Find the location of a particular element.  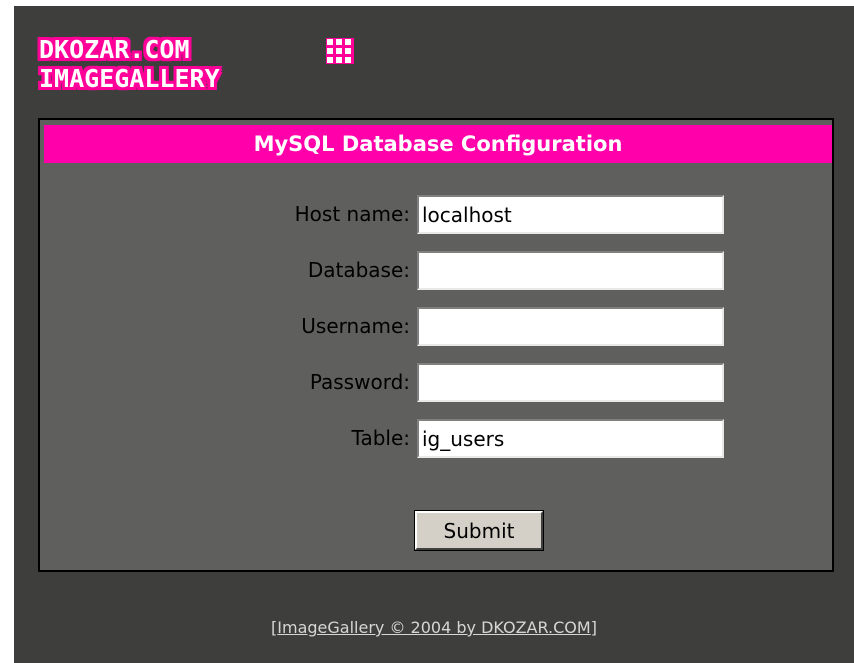

username-input is located at coordinates (570, 326).